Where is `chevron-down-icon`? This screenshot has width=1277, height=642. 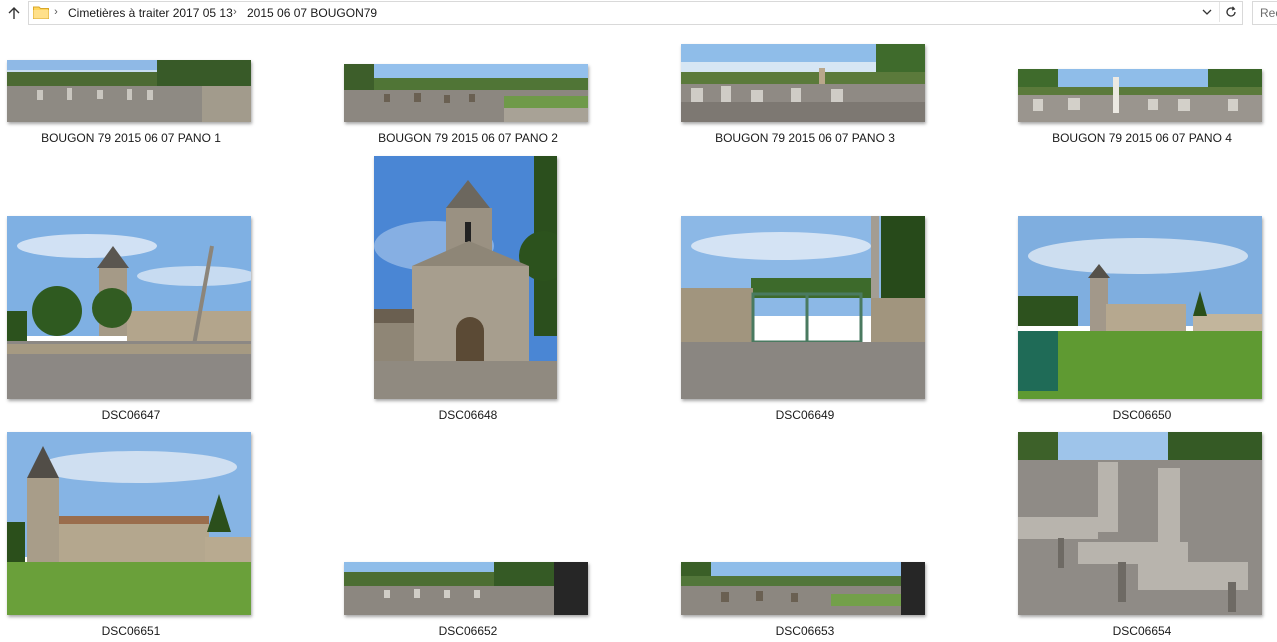
chevron-down-icon is located at coordinates (1207, 12).